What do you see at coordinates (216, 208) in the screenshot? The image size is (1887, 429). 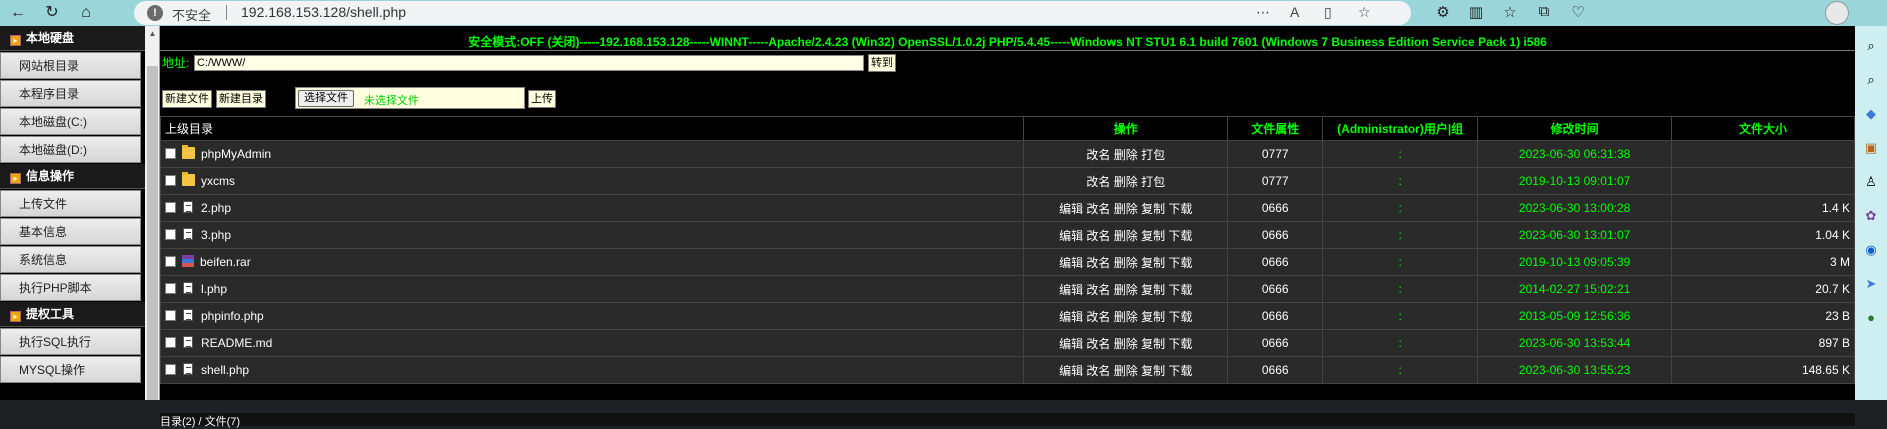 I see `file-name-link: 2.php` at bounding box center [216, 208].